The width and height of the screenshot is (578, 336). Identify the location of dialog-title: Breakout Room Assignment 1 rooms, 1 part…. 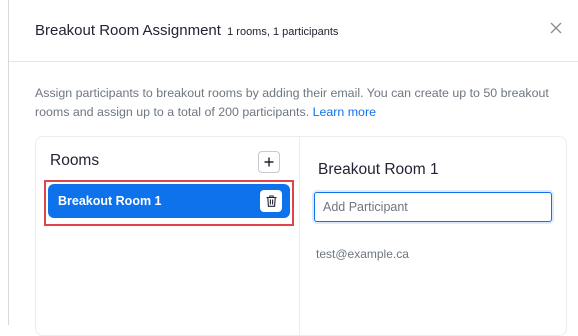
(186, 30).